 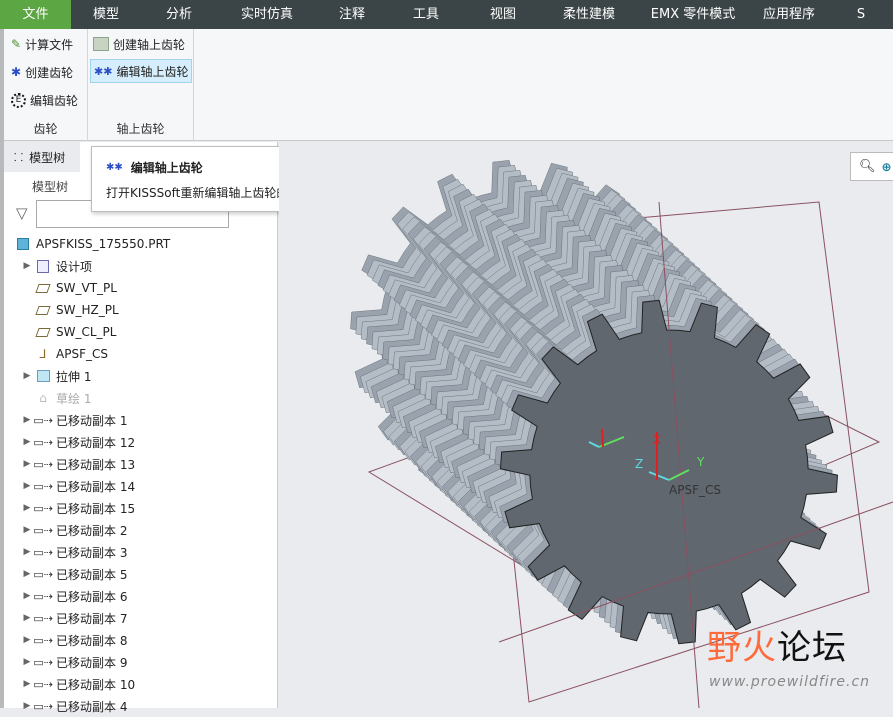 I want to click on csys-label: Y, so click(x=700, y=462).